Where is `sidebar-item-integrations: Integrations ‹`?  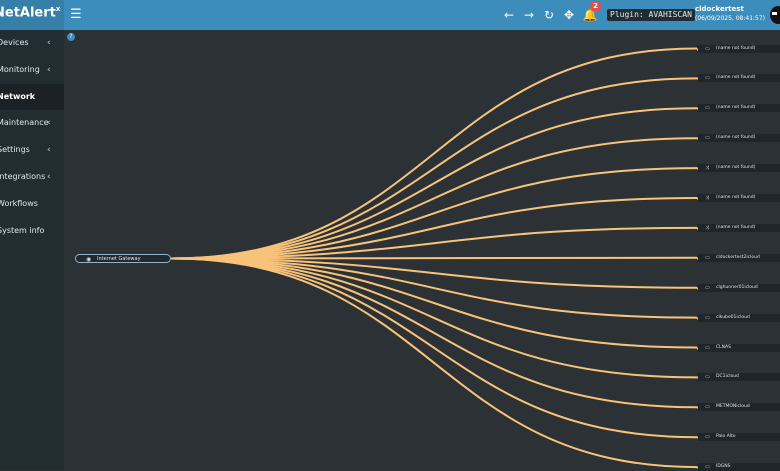
sidebar-item-integrations: Integrations ‹ is located at coordinates (32, 177).